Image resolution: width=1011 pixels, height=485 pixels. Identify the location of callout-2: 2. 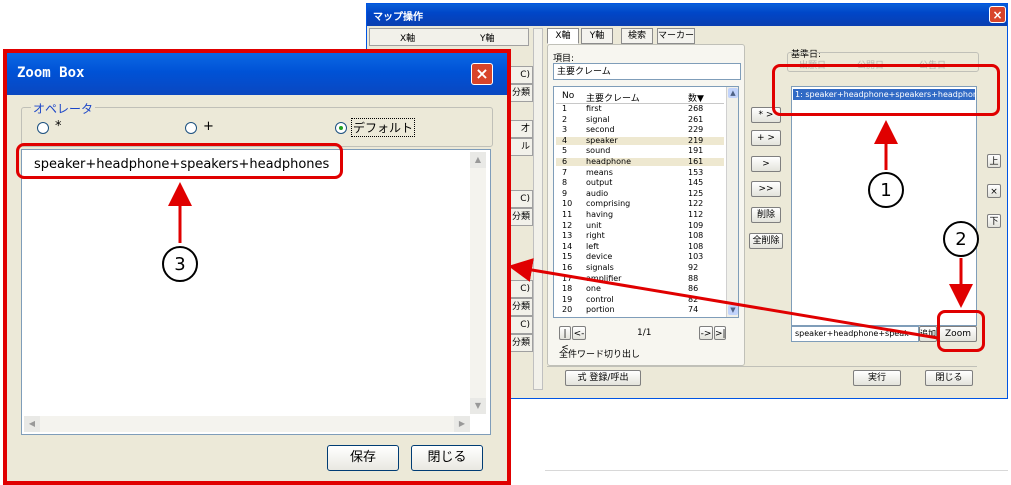
(961, 239).